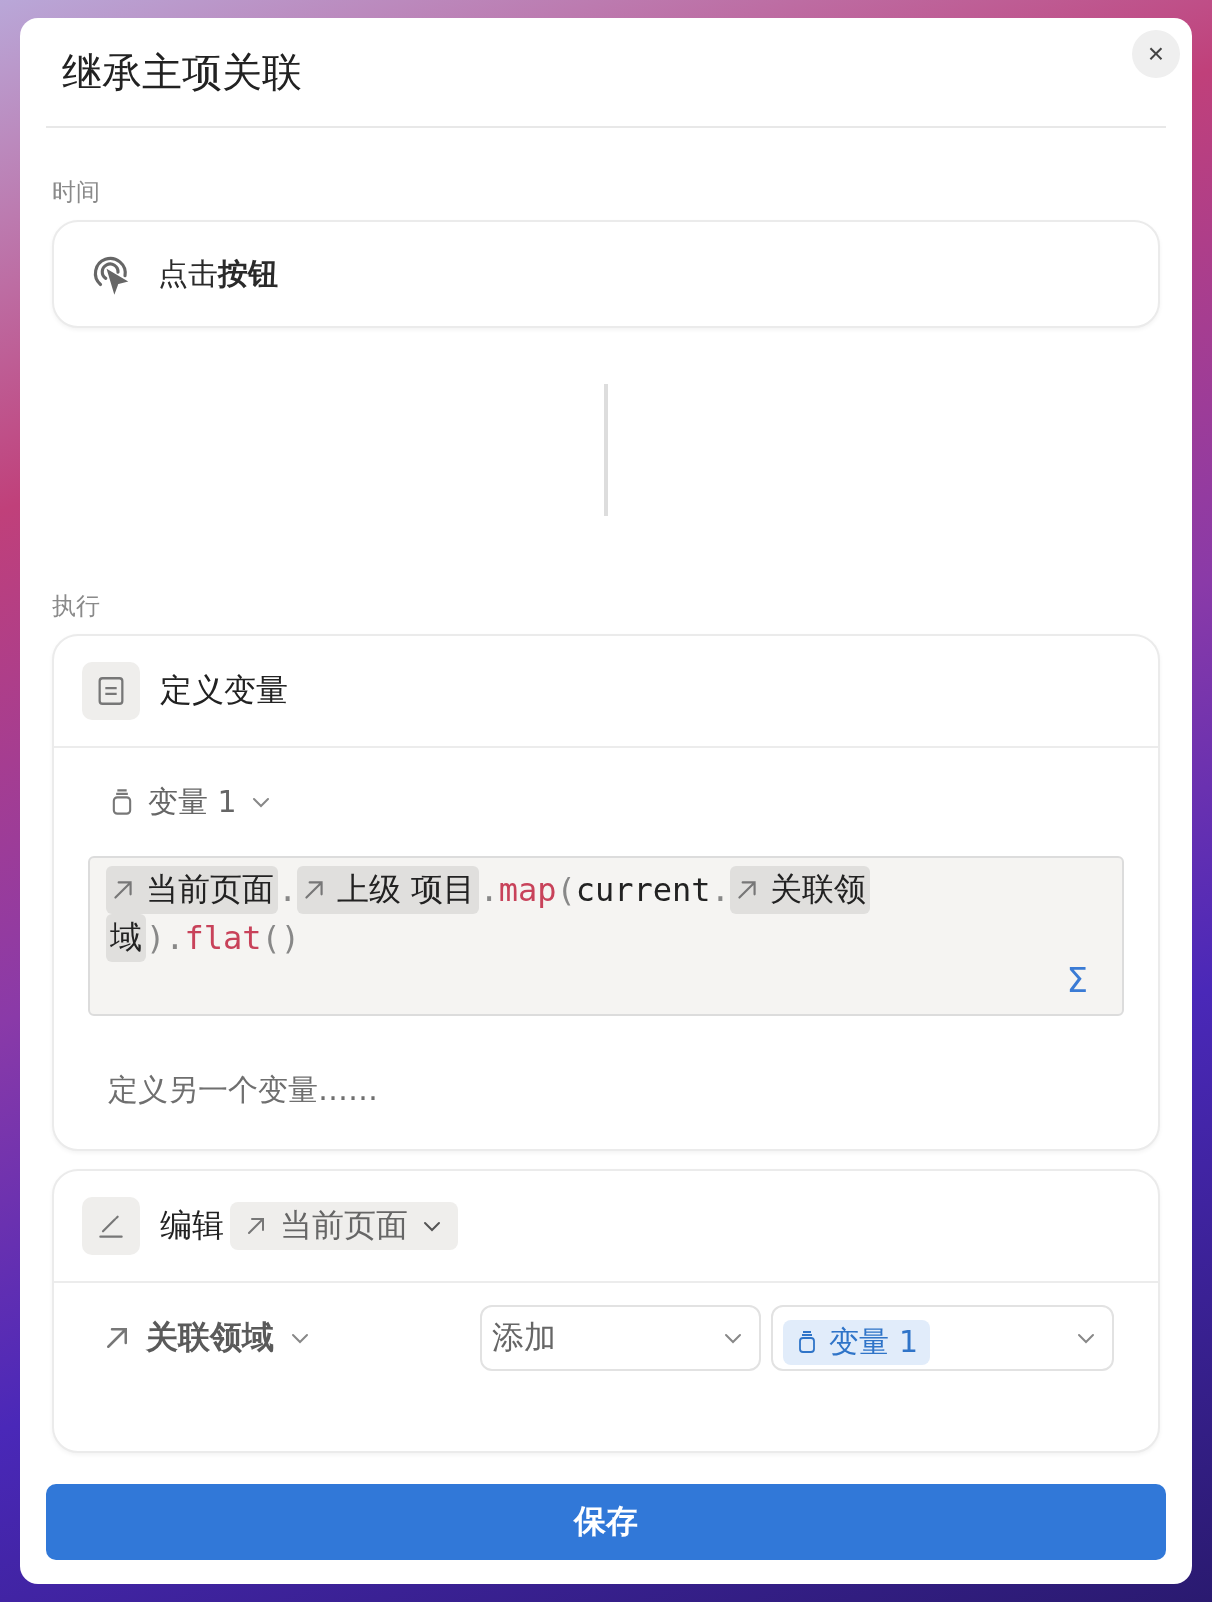 The width and height of the screenshot is (1212, 1602). Describe the element at coordinates (111, 691) in the screenshot. I see `list-icon` at that location.